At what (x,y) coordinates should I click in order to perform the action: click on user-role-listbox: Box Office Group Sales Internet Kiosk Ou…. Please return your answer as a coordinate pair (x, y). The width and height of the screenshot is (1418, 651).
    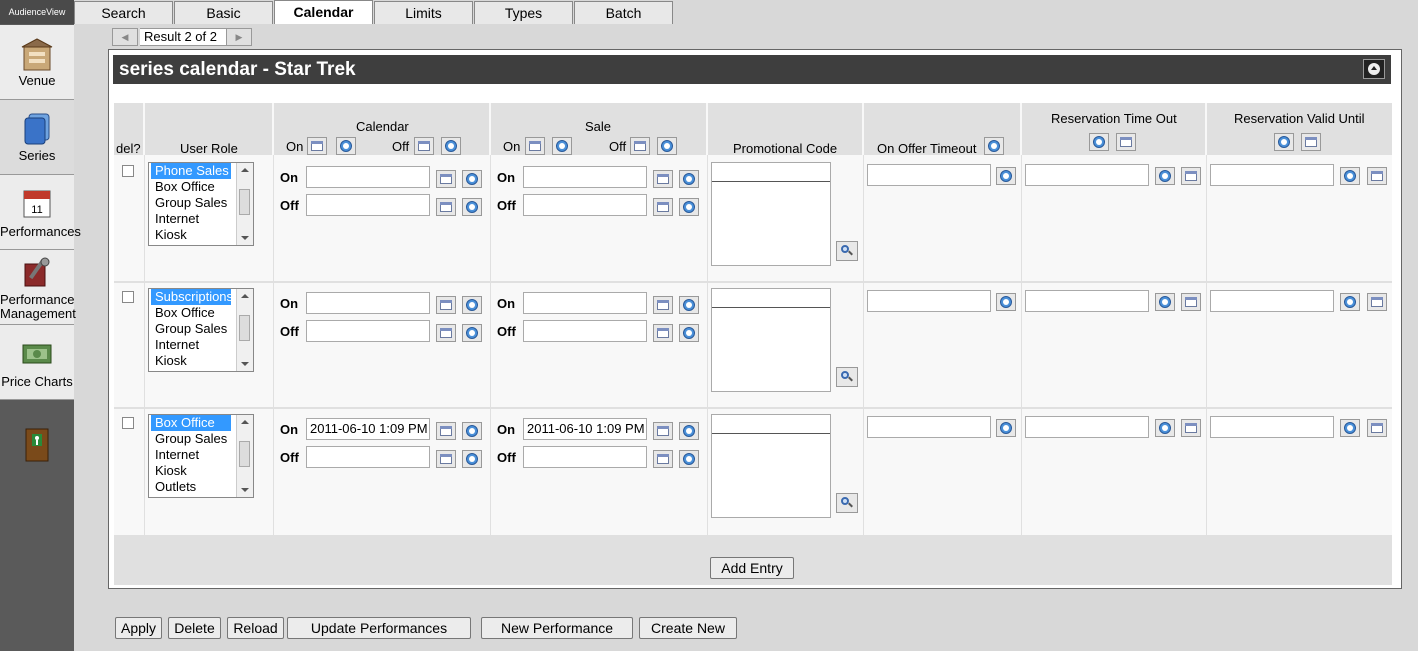
    Looking at the image, I should click on (201, 456).